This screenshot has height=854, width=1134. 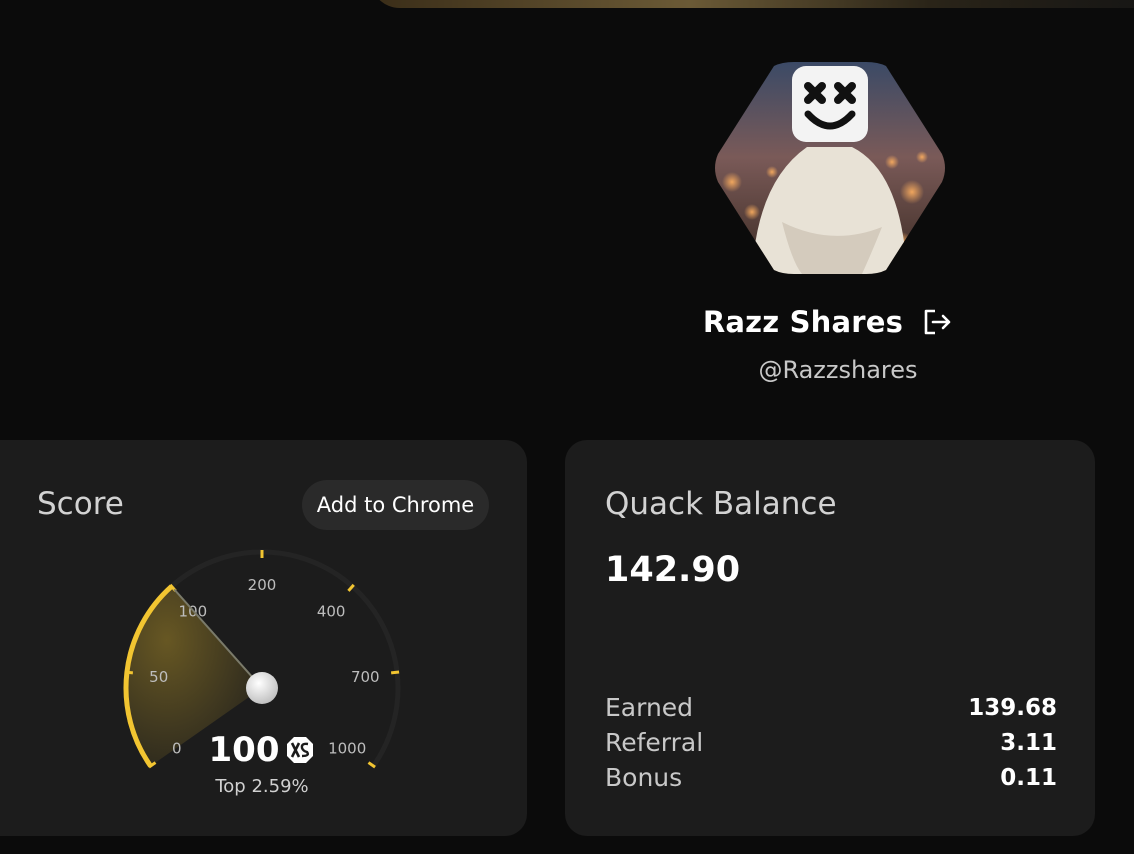 What do you see at coordinates (244, 750) in the screenshot?
I see `score-value: 100` at bounding box center [244, 750].